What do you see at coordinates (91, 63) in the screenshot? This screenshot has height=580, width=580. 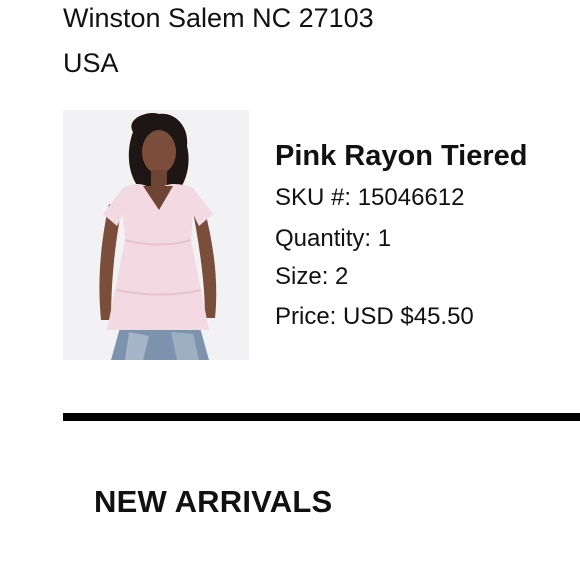 I see `shipping-address-country: USA` at bounding box center [91, 63].